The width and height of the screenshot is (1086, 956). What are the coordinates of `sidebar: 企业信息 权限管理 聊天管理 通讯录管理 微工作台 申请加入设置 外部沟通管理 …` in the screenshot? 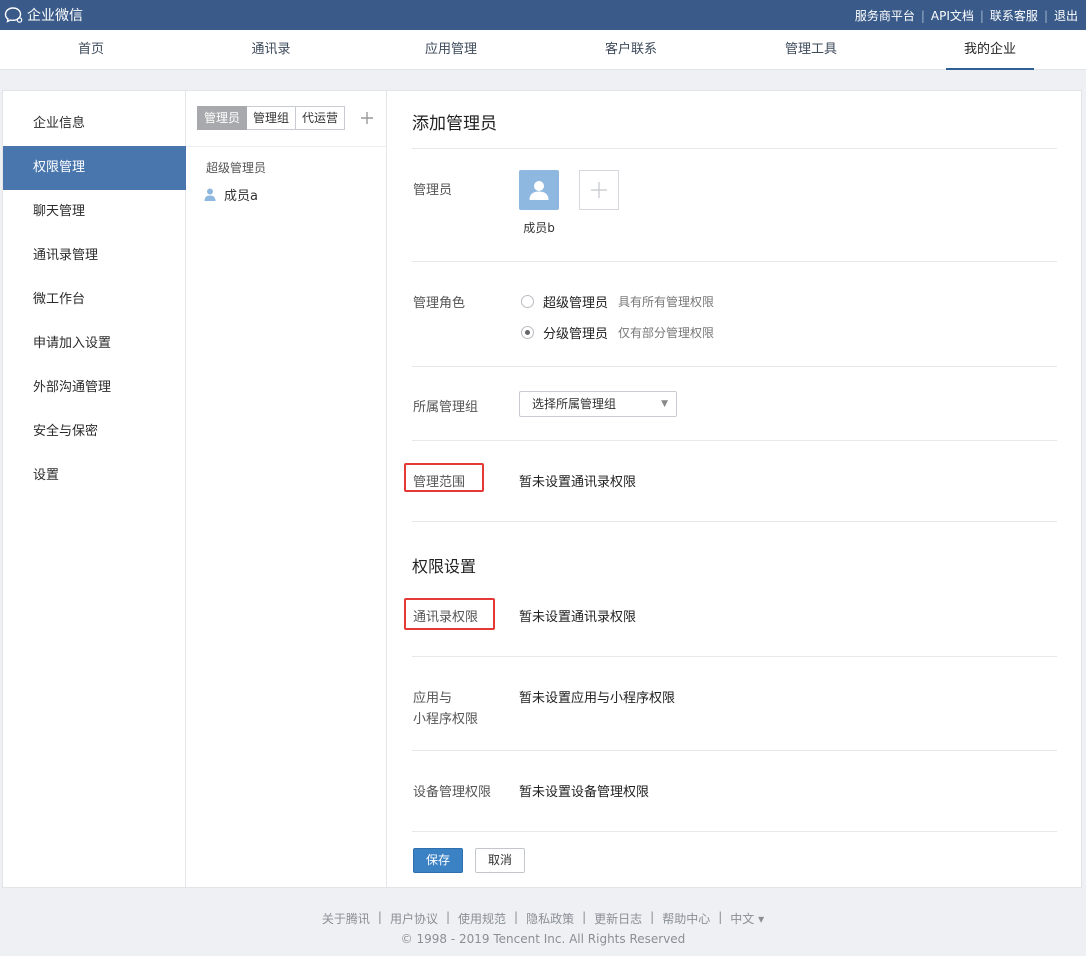 It's located at (94, 489).